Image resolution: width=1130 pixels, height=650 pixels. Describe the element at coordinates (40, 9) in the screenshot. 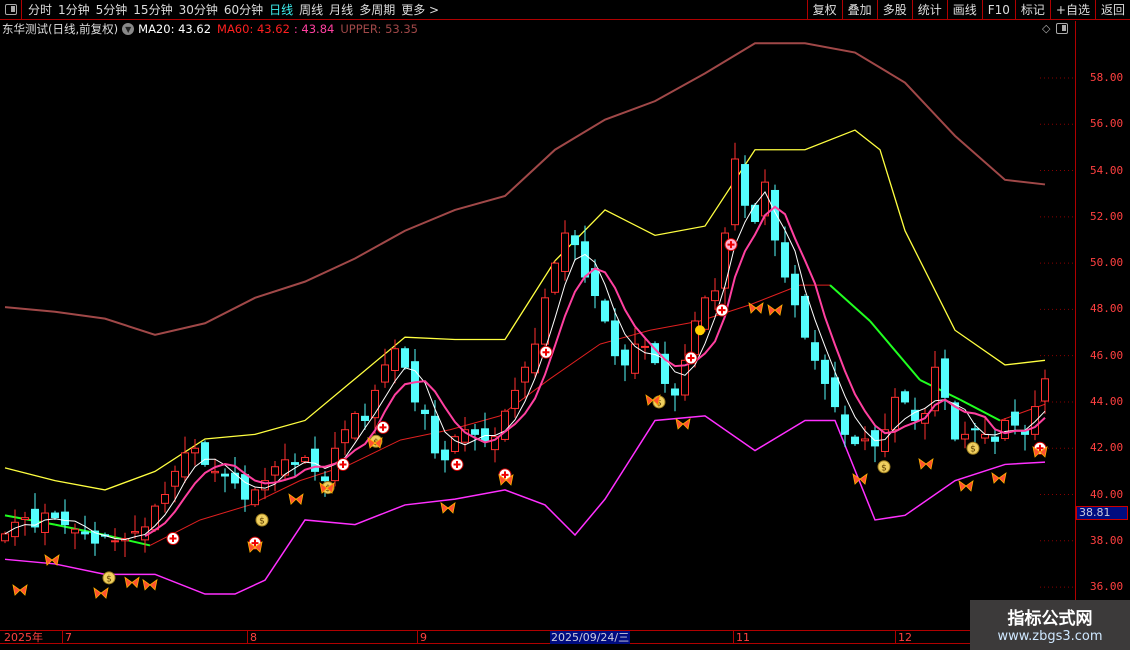

I see `period-tab: 分时` at that location.